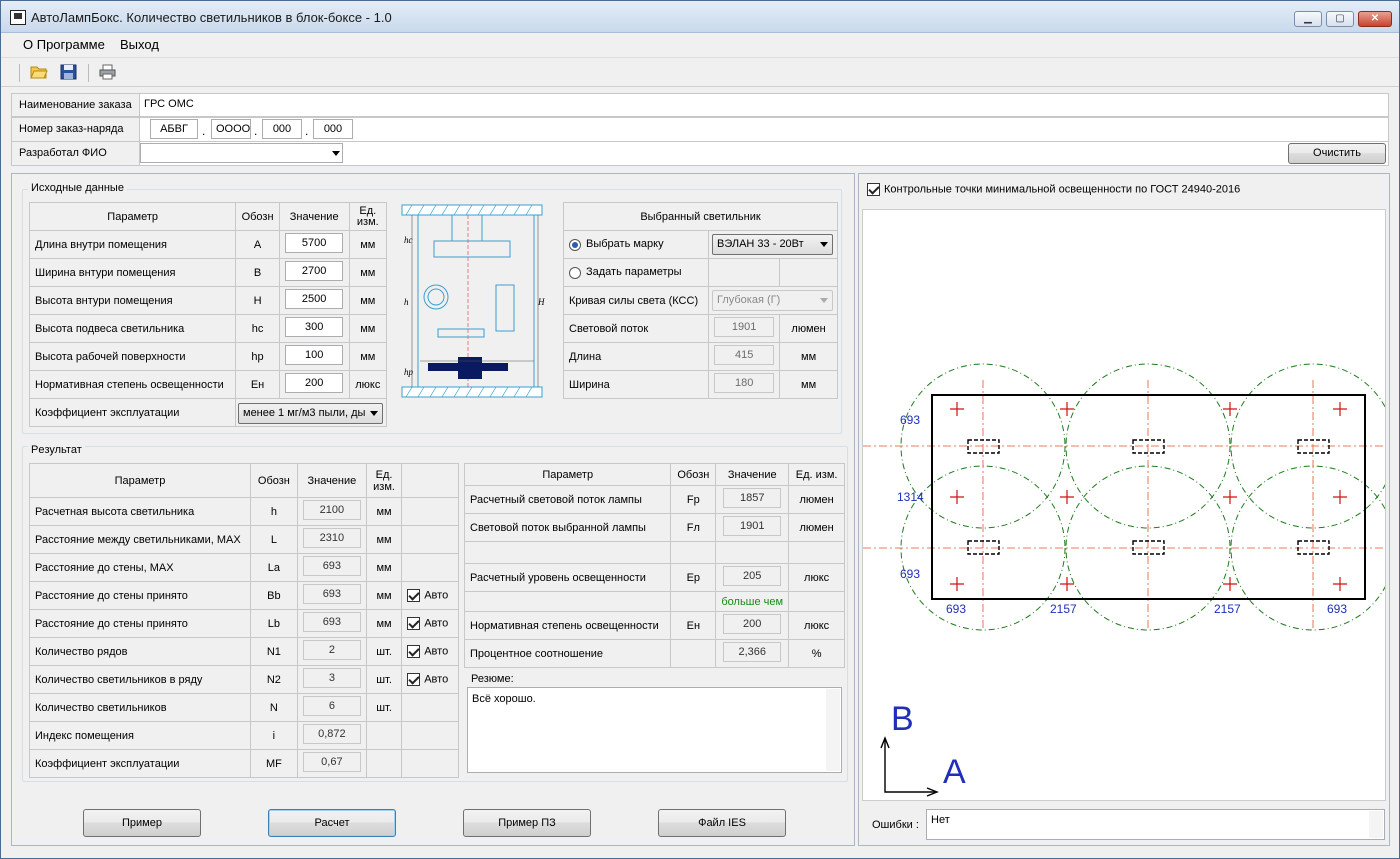 Image resolution: width=1400 pixels, height=859 pixels. I want to click on param-symbol: B, so click(257, 272).